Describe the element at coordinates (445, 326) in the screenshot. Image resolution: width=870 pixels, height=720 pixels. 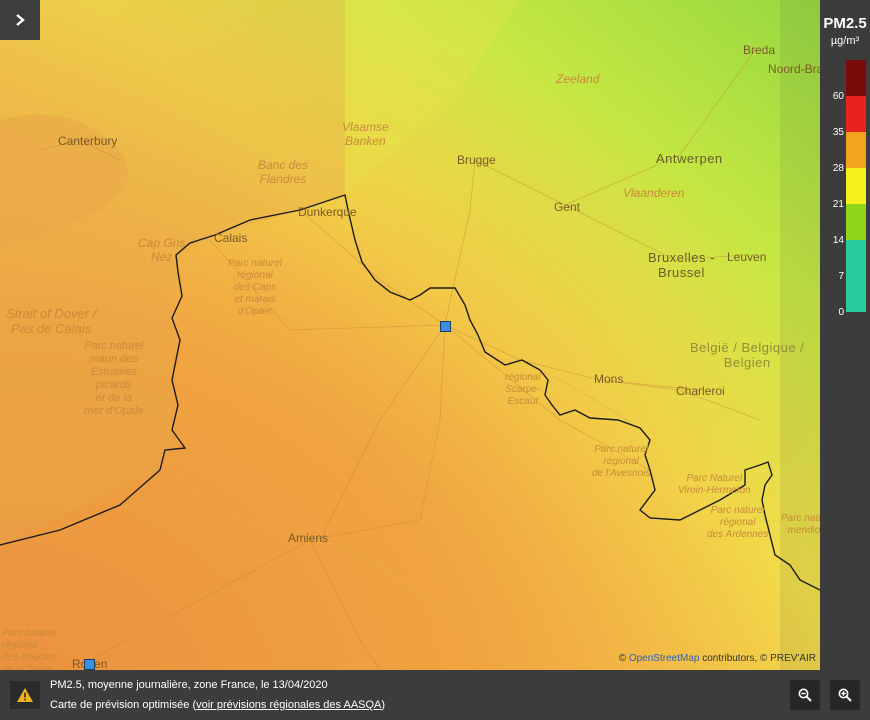
I see `station-marker-lille` at that location.